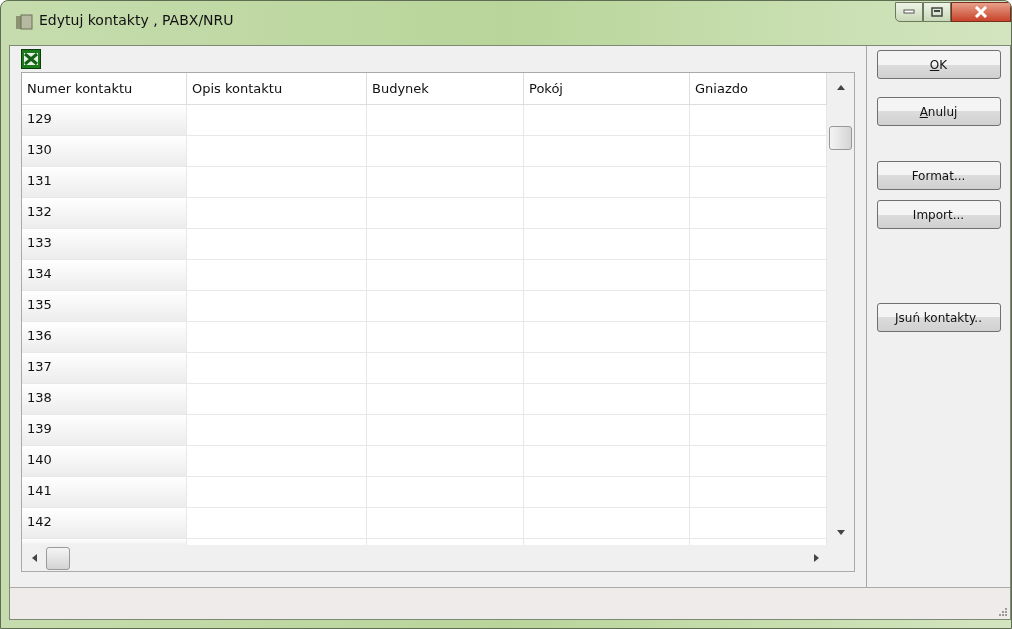  I want to click on maximize-icon, so click(937, 12).